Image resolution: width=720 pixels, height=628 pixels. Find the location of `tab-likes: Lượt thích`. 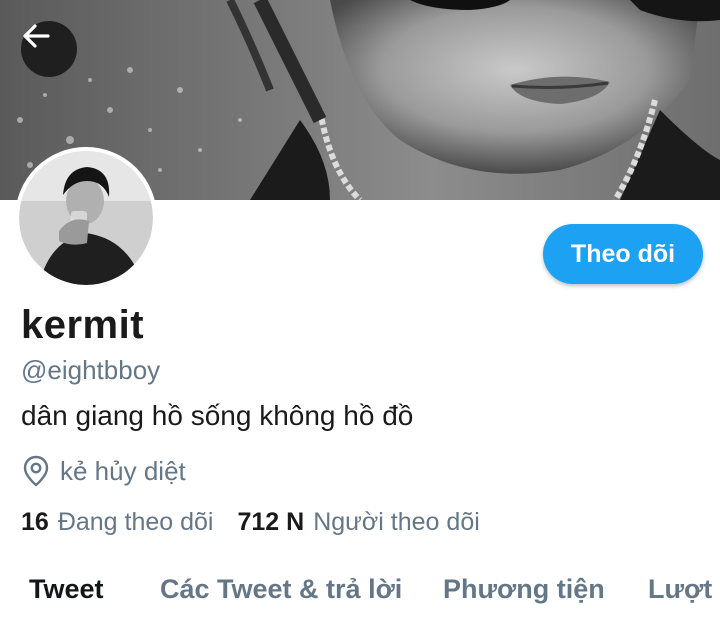

tab-likes: Lượt thích is located at coordinates (684, 589).